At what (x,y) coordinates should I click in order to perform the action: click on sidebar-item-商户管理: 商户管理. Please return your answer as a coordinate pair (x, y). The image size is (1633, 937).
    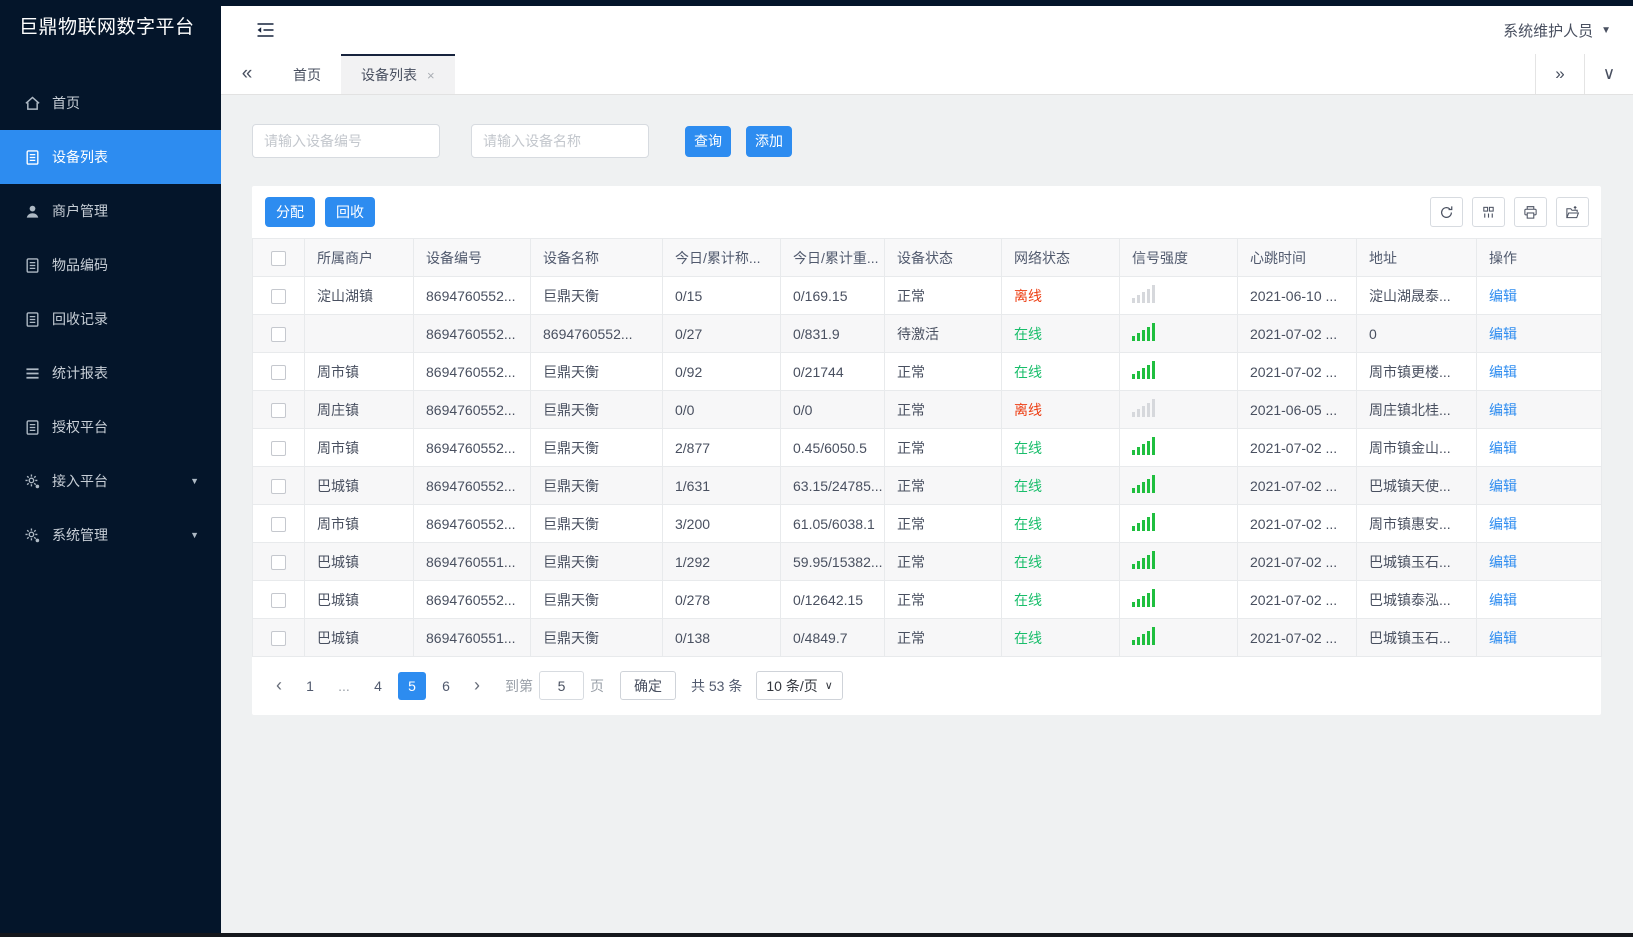
    Looking at the image, I should click on (110, 211).